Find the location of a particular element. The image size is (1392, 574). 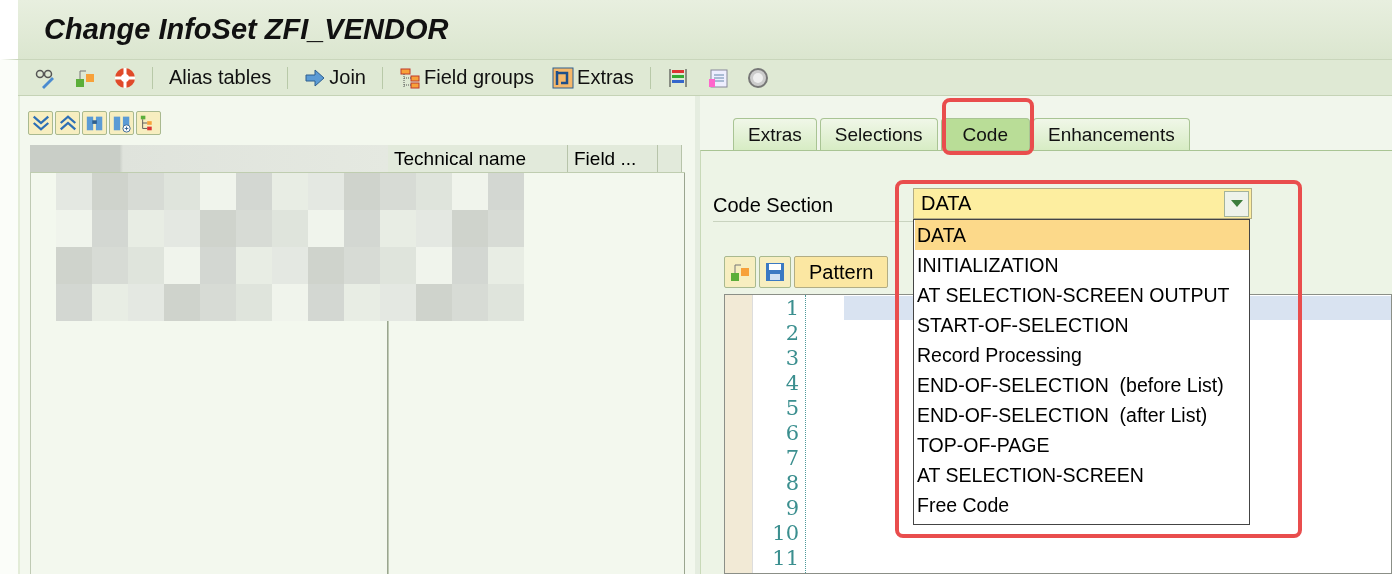

toolbar-button: Alias tables is located at coordinates (220, 77).